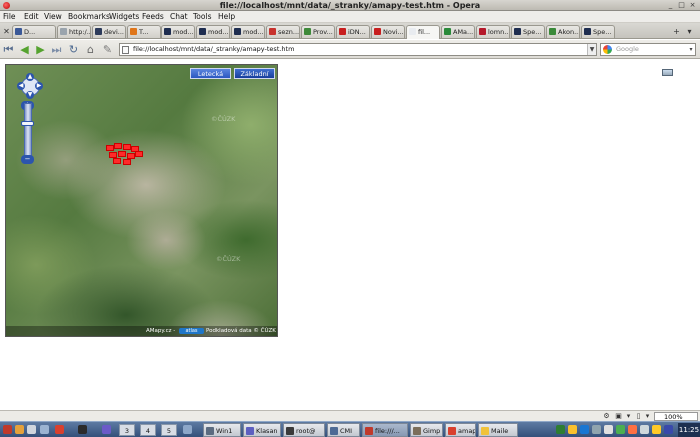  What do you see at coordinates (30, 77) in the screenshot?
I see `pan-up-icon: ▲` at bounding box center [30, 77].